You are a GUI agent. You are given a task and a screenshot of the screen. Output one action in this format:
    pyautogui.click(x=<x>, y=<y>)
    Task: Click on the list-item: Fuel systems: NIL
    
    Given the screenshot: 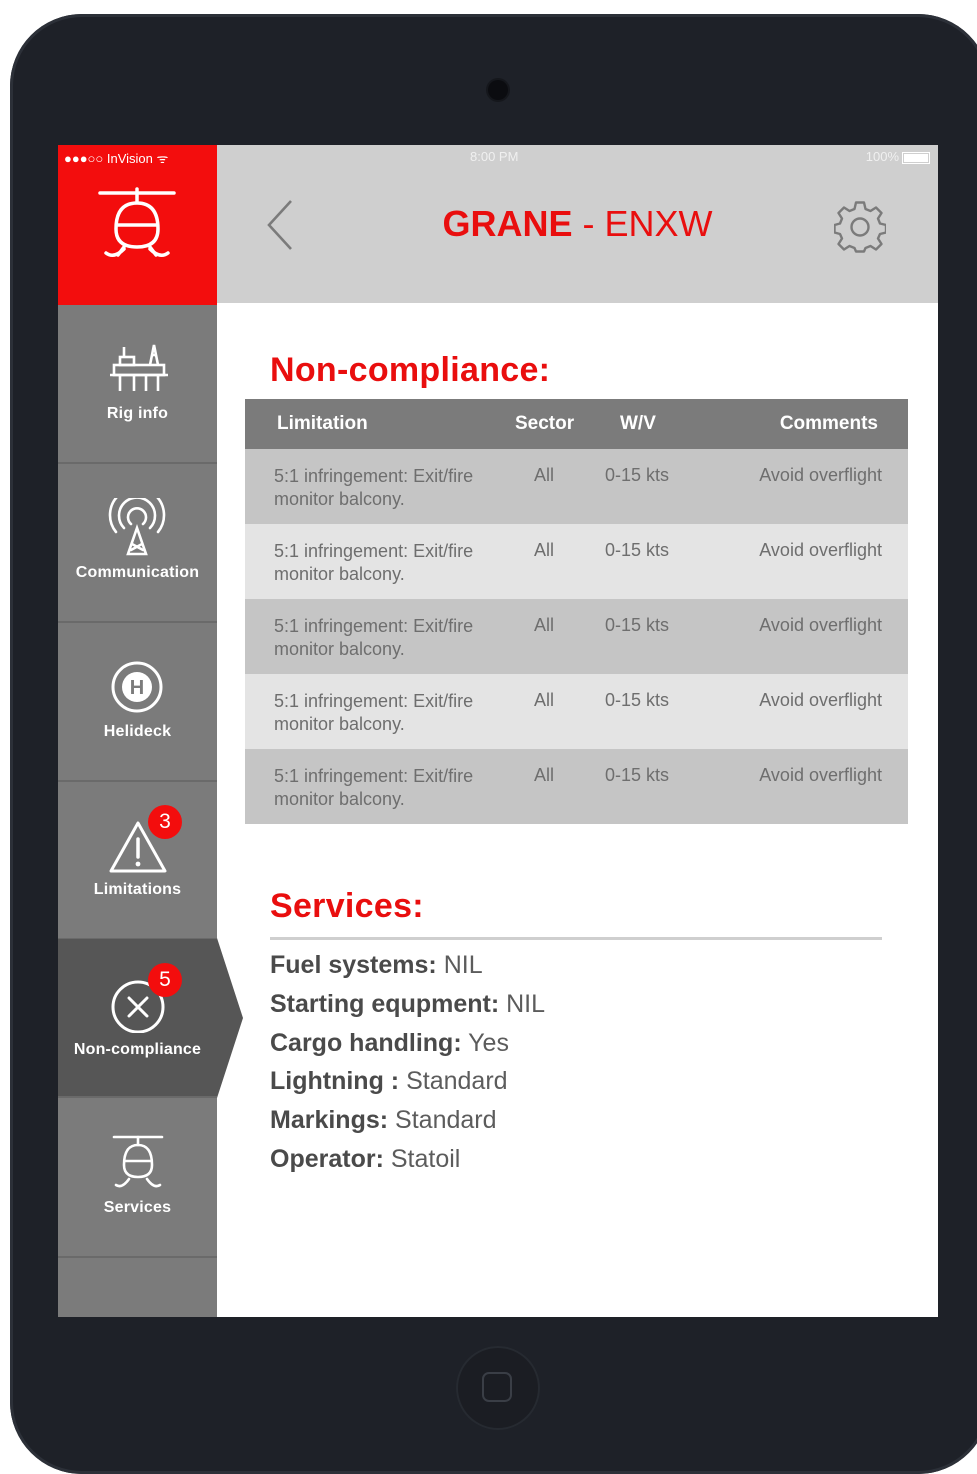 What is the action you would take?
    pyautogui.click(x=376, y=965)
    